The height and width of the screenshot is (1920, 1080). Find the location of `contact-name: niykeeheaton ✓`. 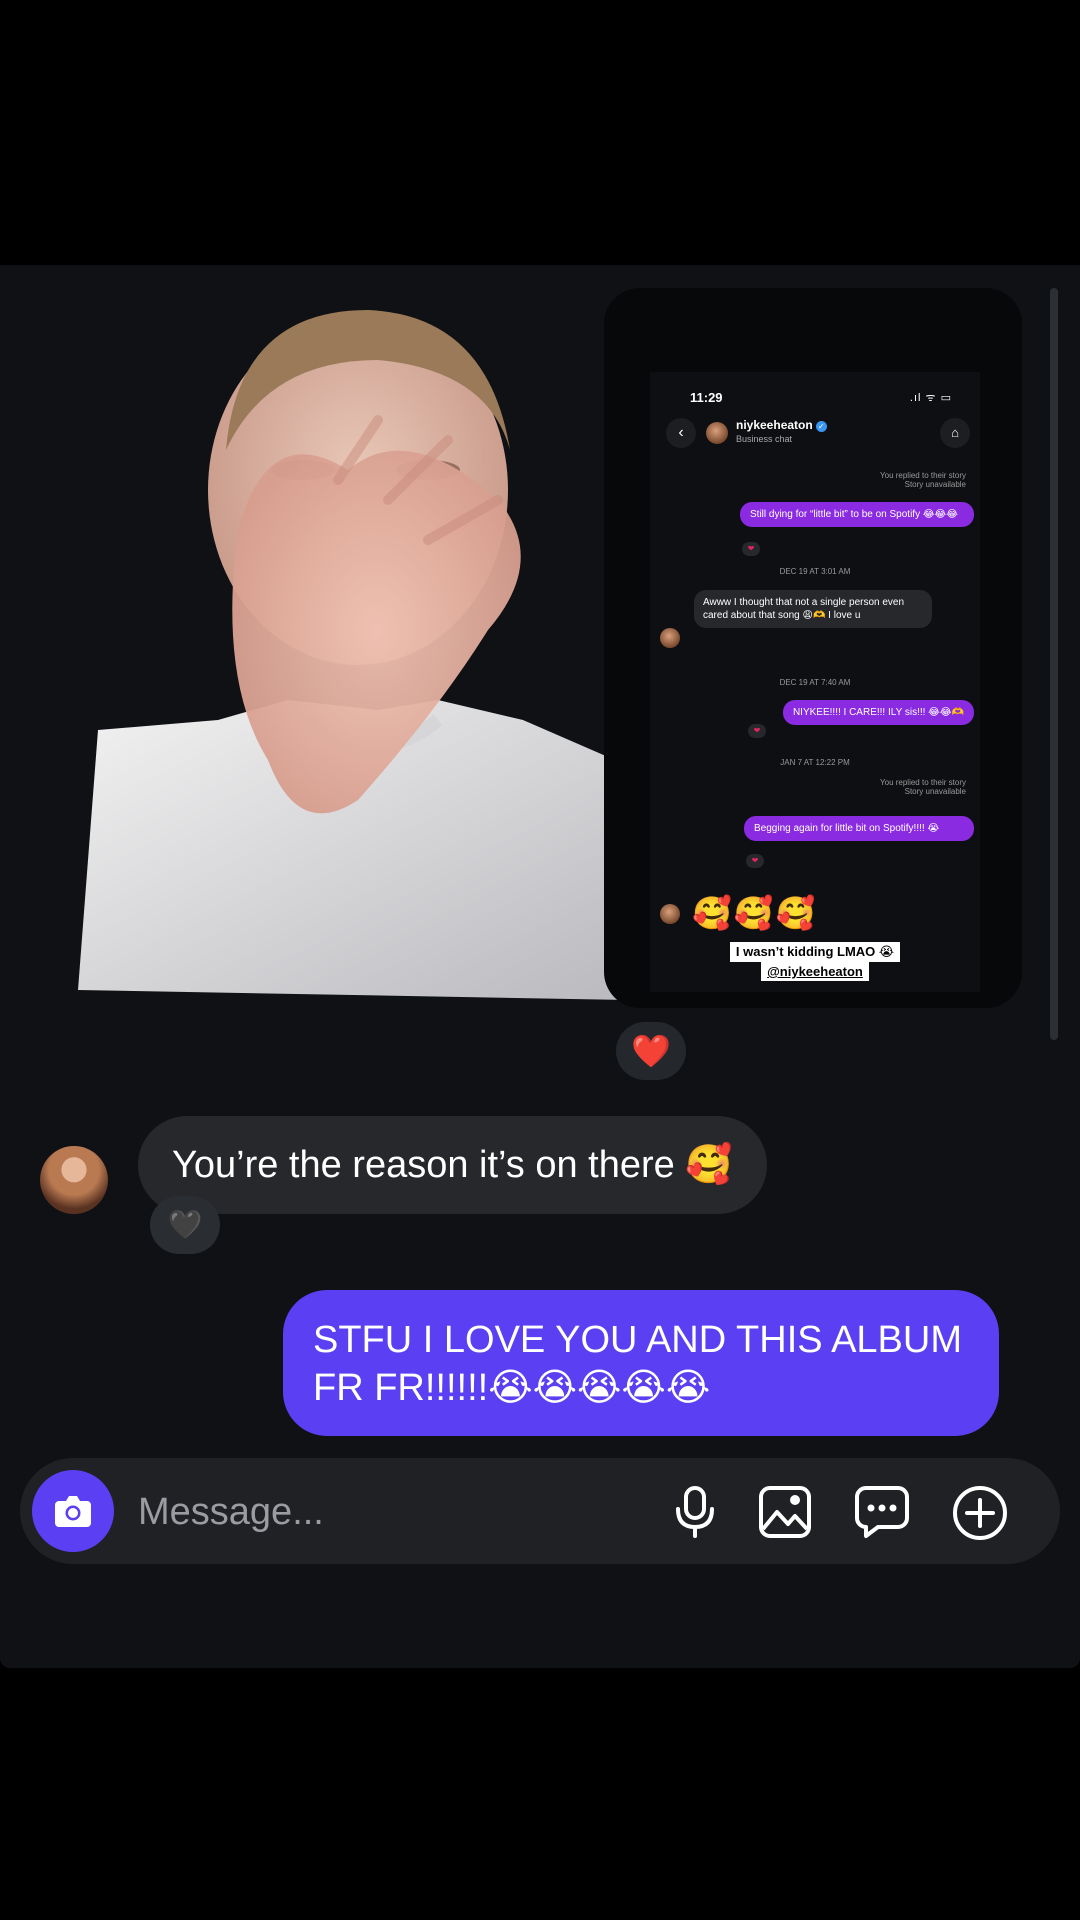

contact-name: niykeeheaton ✓ is located at coordinates (781, 425).